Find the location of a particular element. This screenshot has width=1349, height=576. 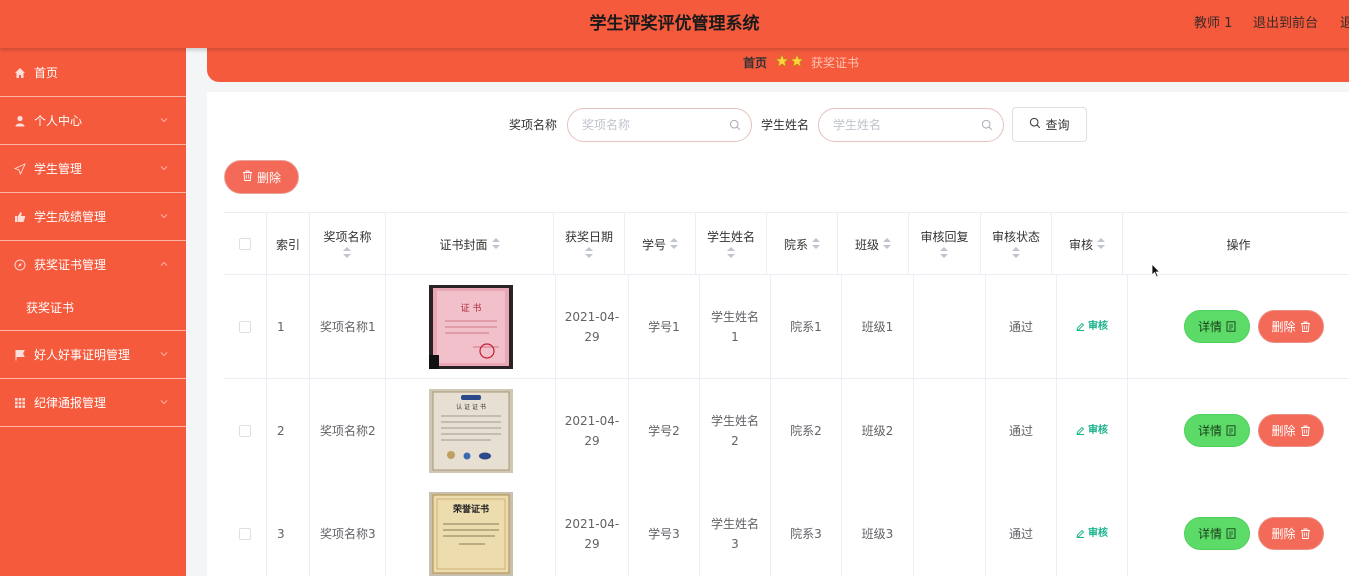

sidebar-item-students: 学生管理 is located at coordinates (93, 169).